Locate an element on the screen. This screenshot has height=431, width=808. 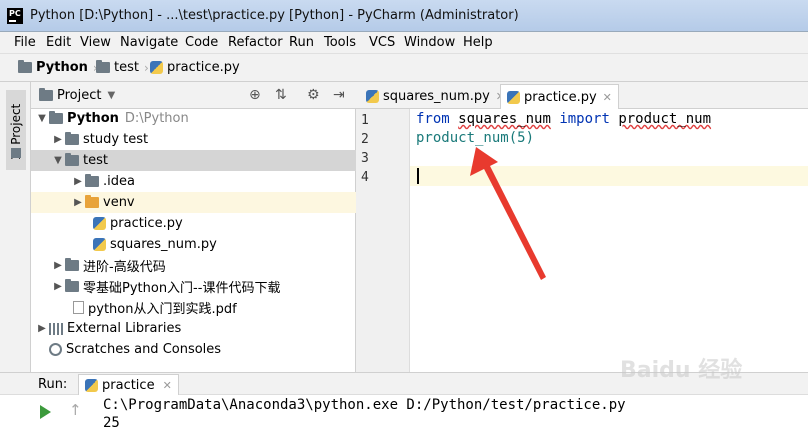
watermark: Baidu 经验 is located at coordinates (681, 370).